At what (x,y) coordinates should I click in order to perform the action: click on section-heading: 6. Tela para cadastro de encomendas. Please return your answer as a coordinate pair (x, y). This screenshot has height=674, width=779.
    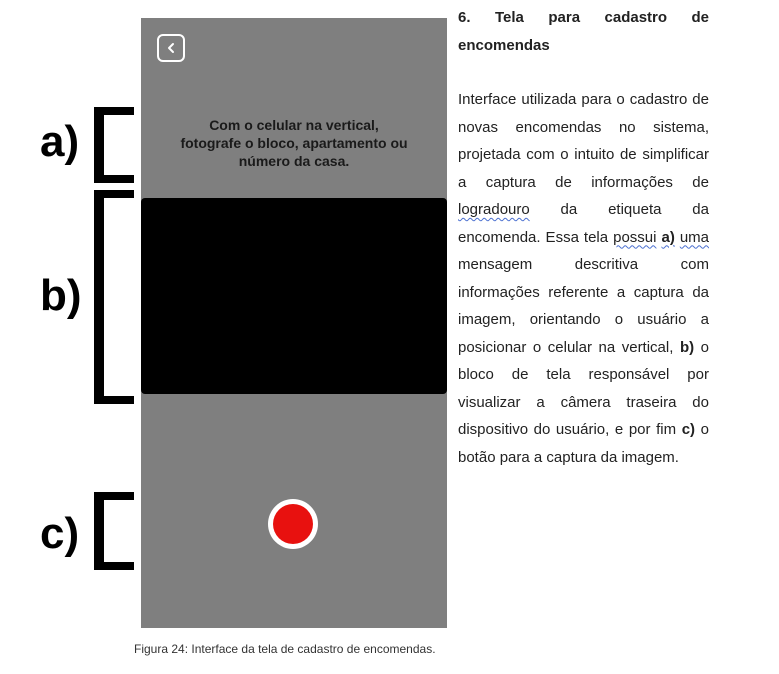
    Looking at the image, I should click on (583, 31).